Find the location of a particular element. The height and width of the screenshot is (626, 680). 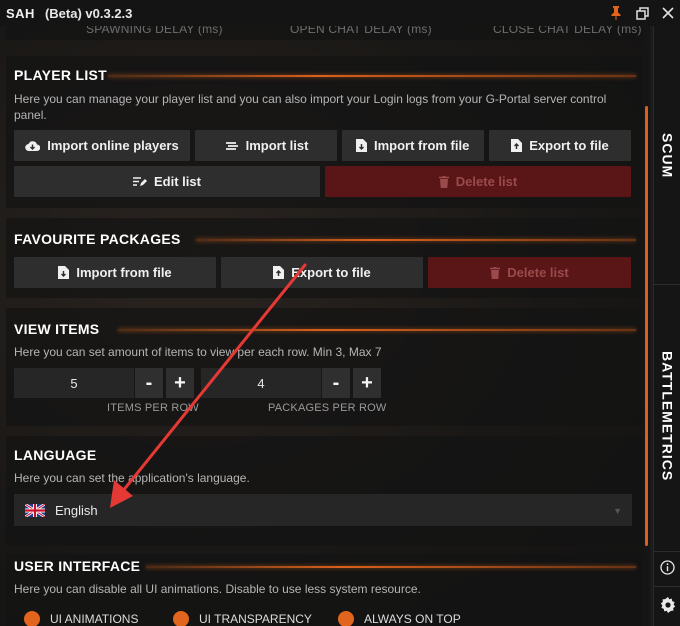

button-label: Import list is located at coordinates (277, 145).